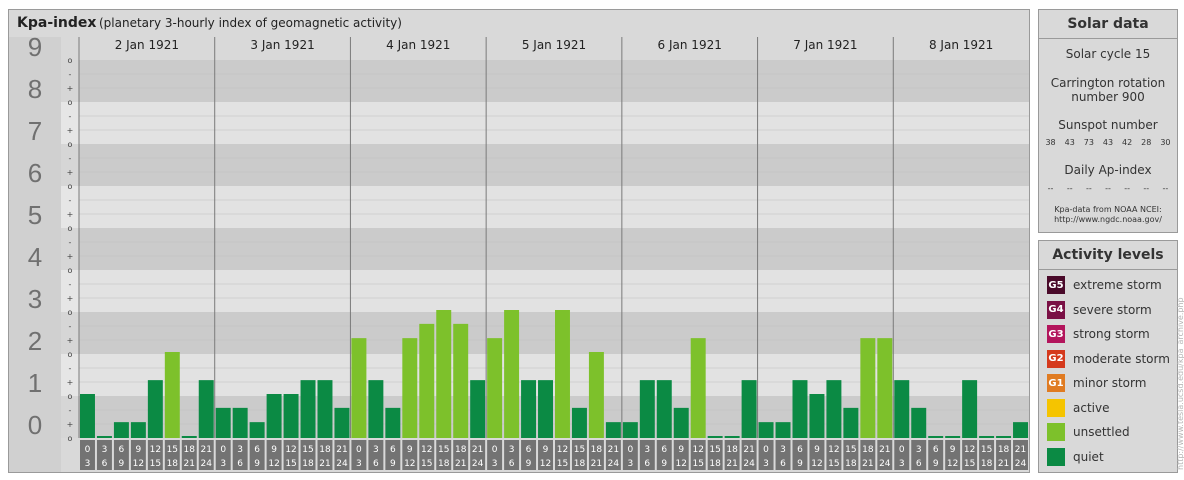 Image resolution: width=1184 pixels, height=480 pixels. I want to click on day-label: 5 Jan 1921, so click(554, 45).